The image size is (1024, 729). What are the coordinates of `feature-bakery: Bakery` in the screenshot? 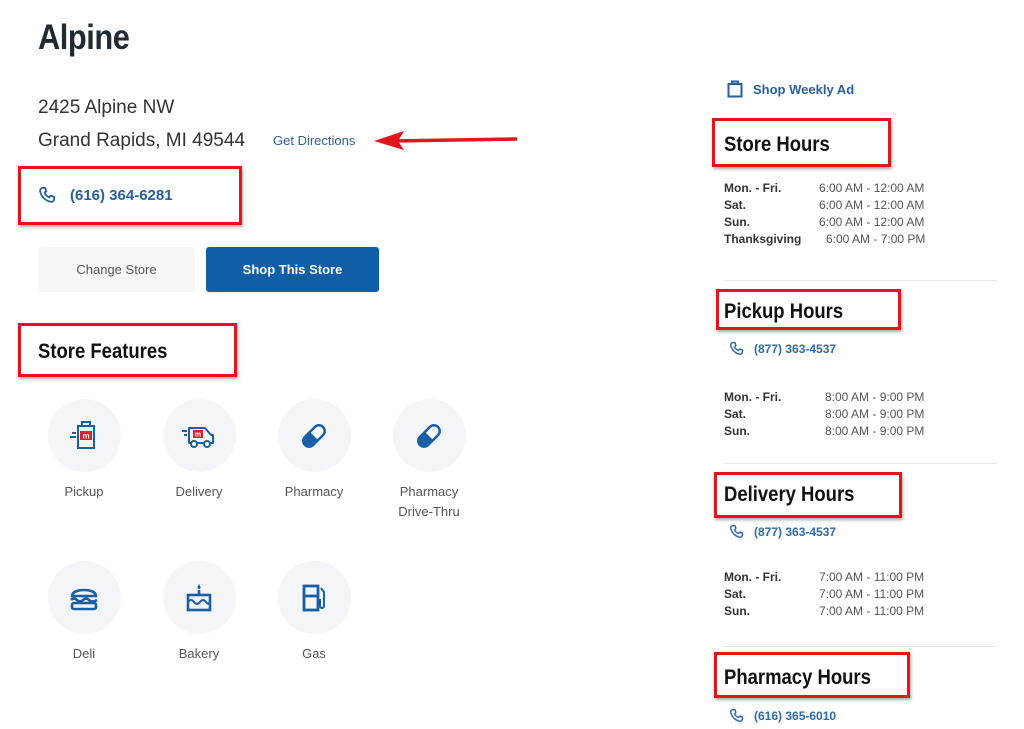 It's located at (199, 612).